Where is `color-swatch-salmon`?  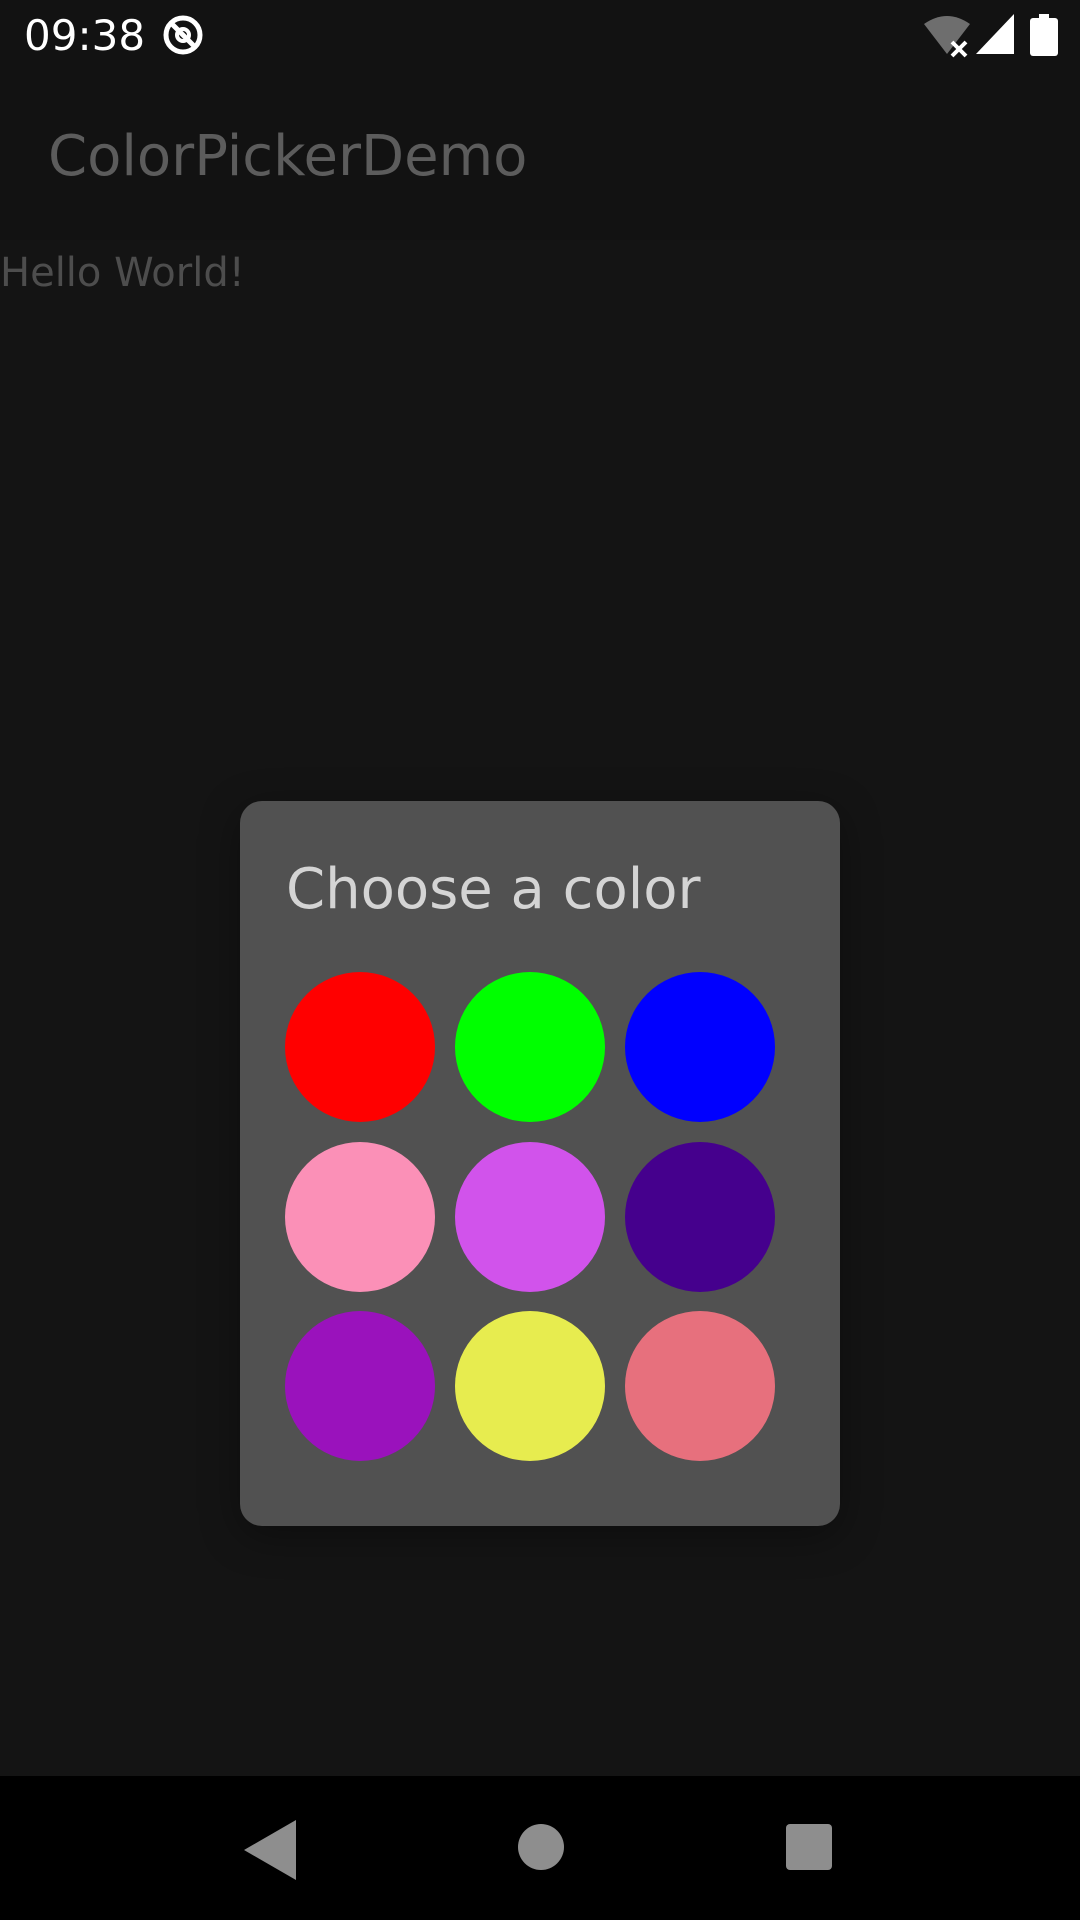 color-swatch-salmon is located at coordinates (700, 1386).